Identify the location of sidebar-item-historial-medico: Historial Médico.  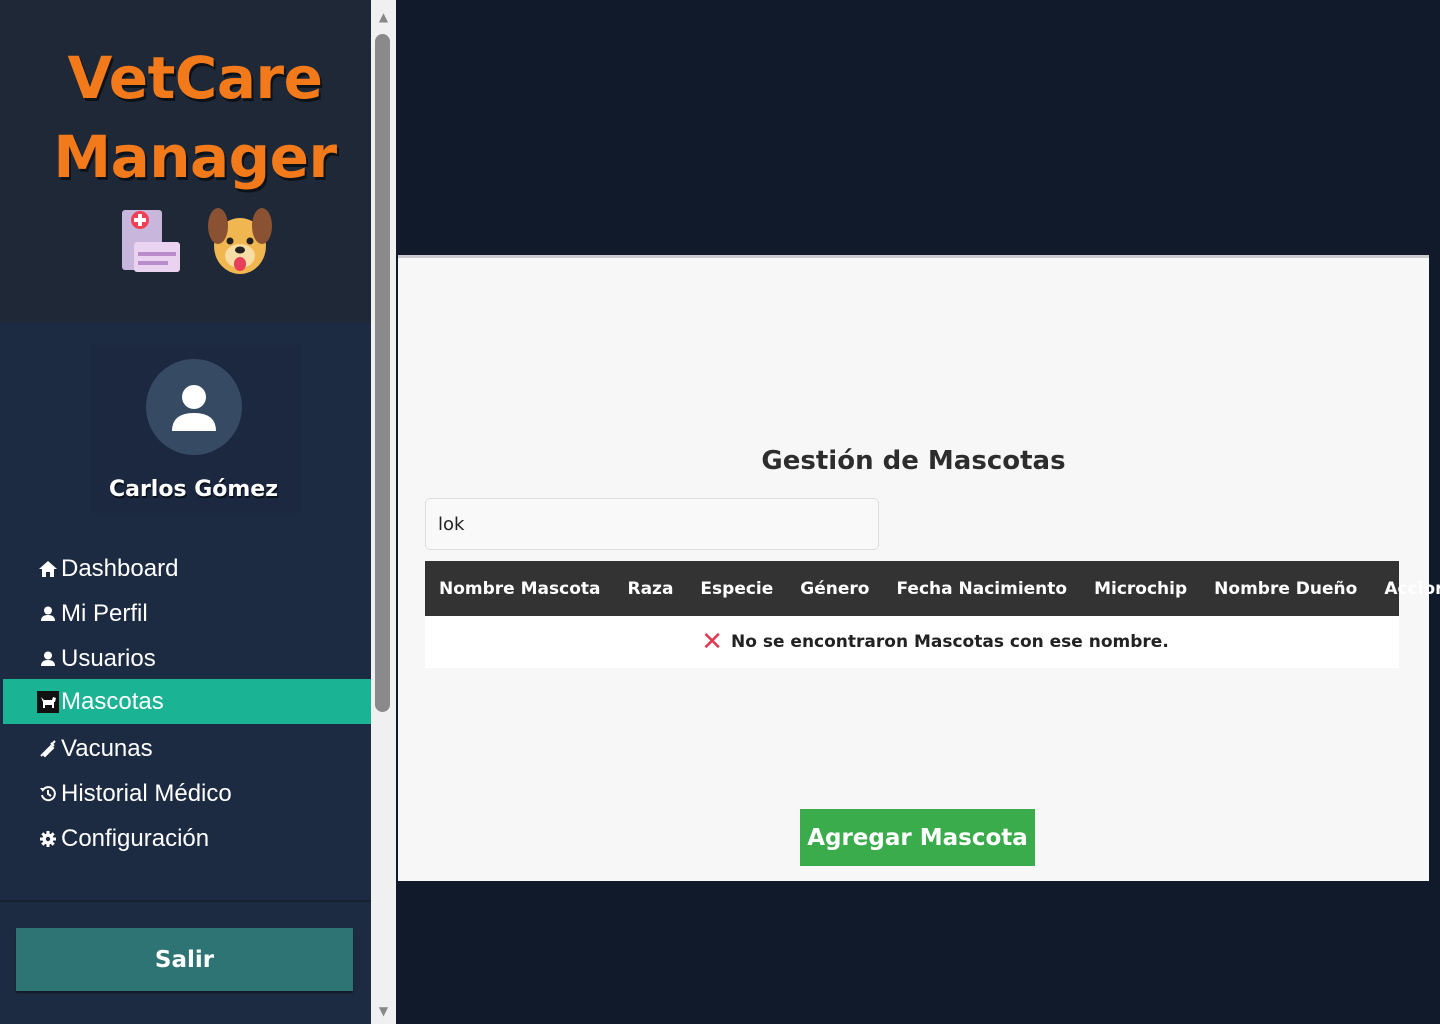
(187, 793).